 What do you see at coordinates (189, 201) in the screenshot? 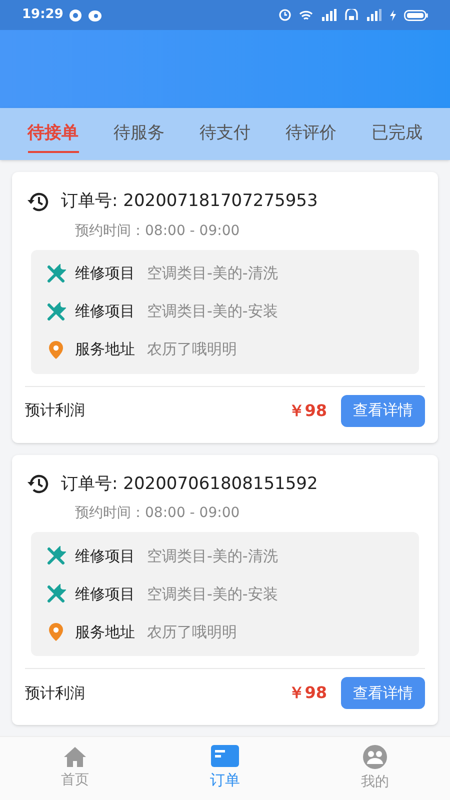
I see `order-number: 订单号: 202007181707275953` at bounding box center [189, 201].